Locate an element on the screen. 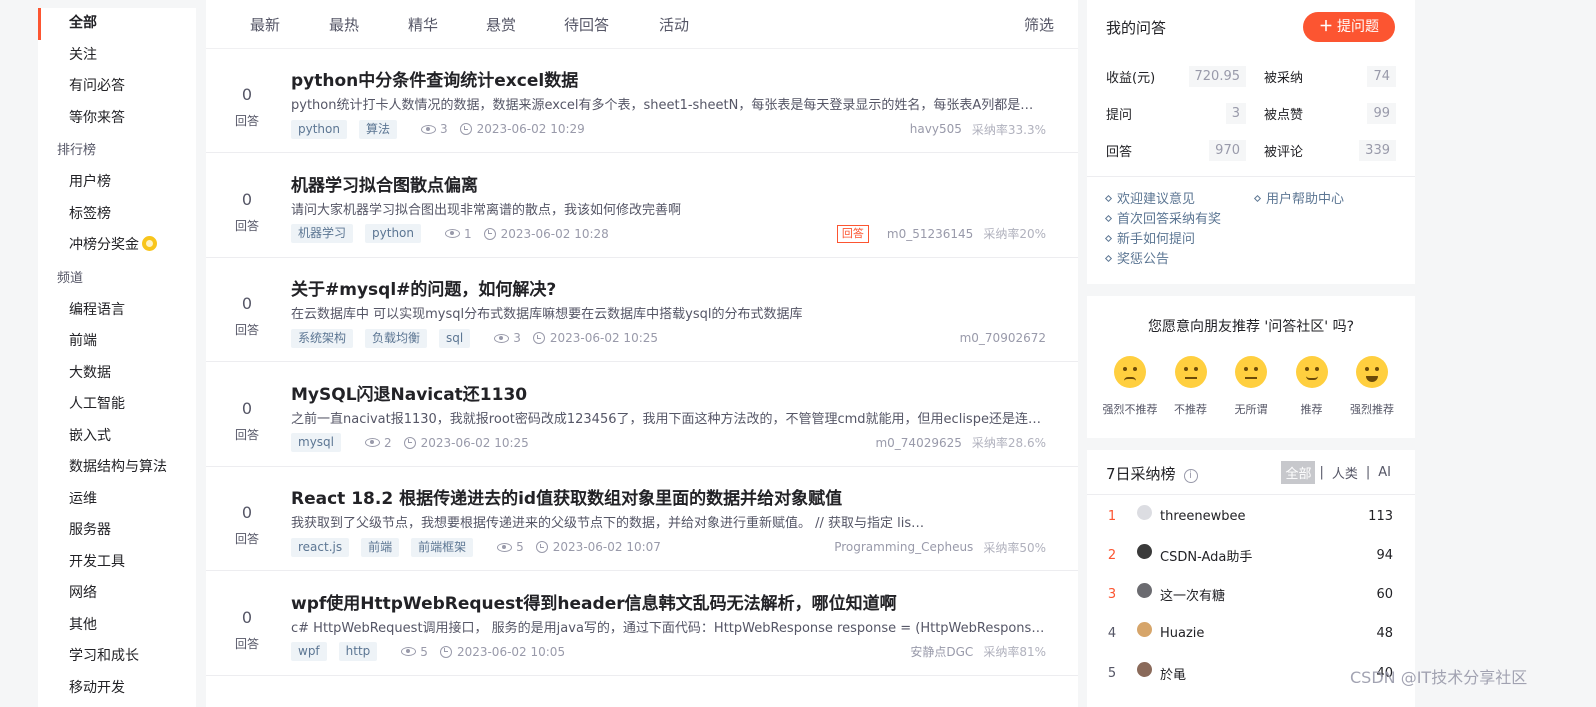 This screenshot has width=1596, height=707. help-link: 奖惩公告 is located at coordinates (1151, 260).